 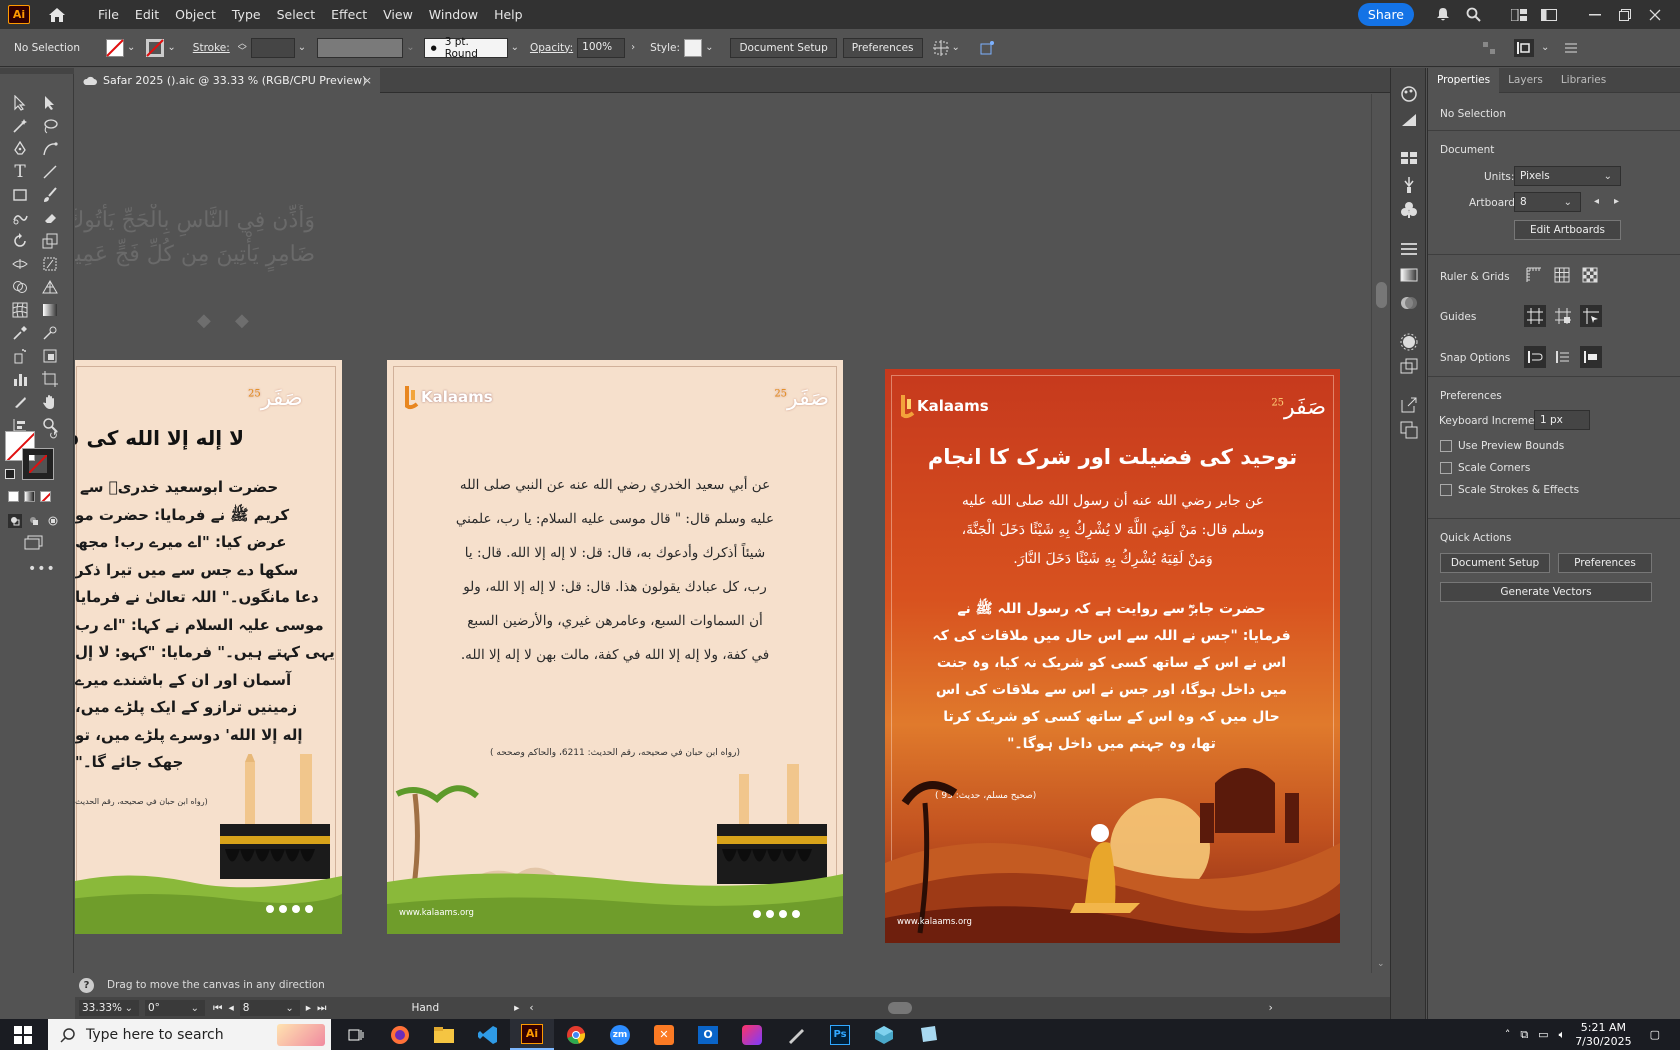 I want to click on menu-help: Help, so click(x=508, y=14).